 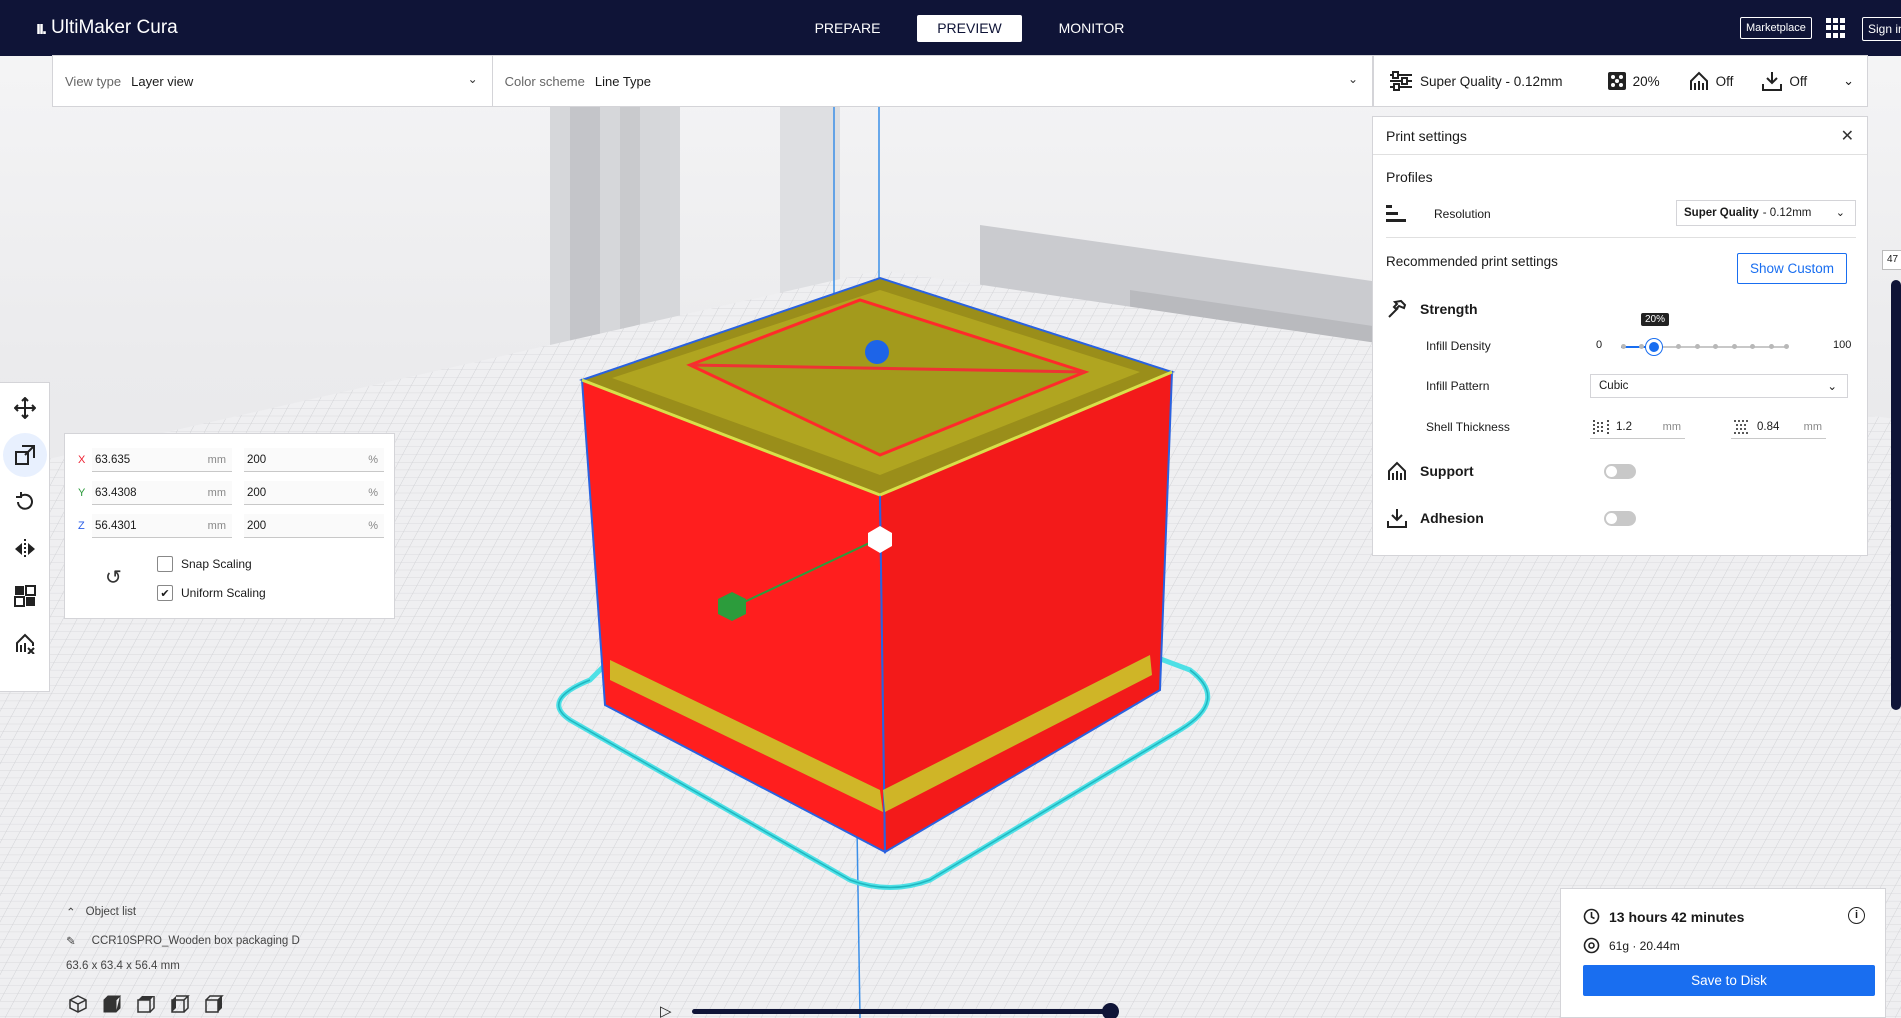 What do you see at coordinates (162, 493) in the screenshot?
I see `y-size-input: 63.4308 mm` at bounding box center [162, 493].